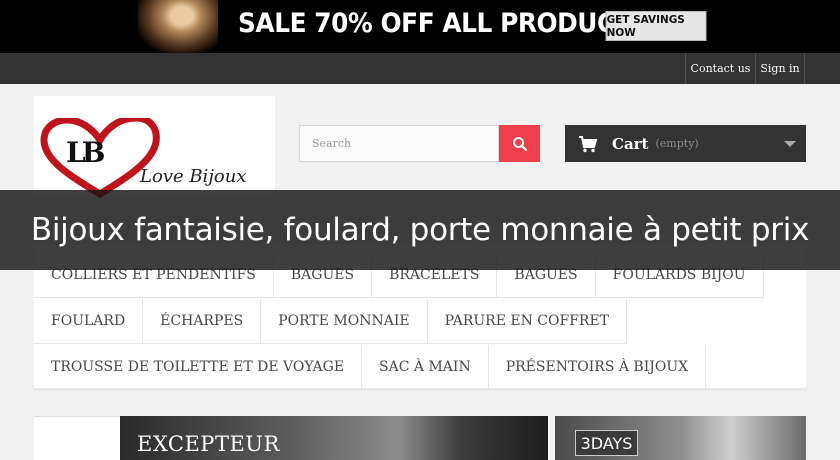 The image size is (840, 460). Describe the element at coordinates (720, 68) in the screenshot. I see `contact-us-link: Contact us` at that location.